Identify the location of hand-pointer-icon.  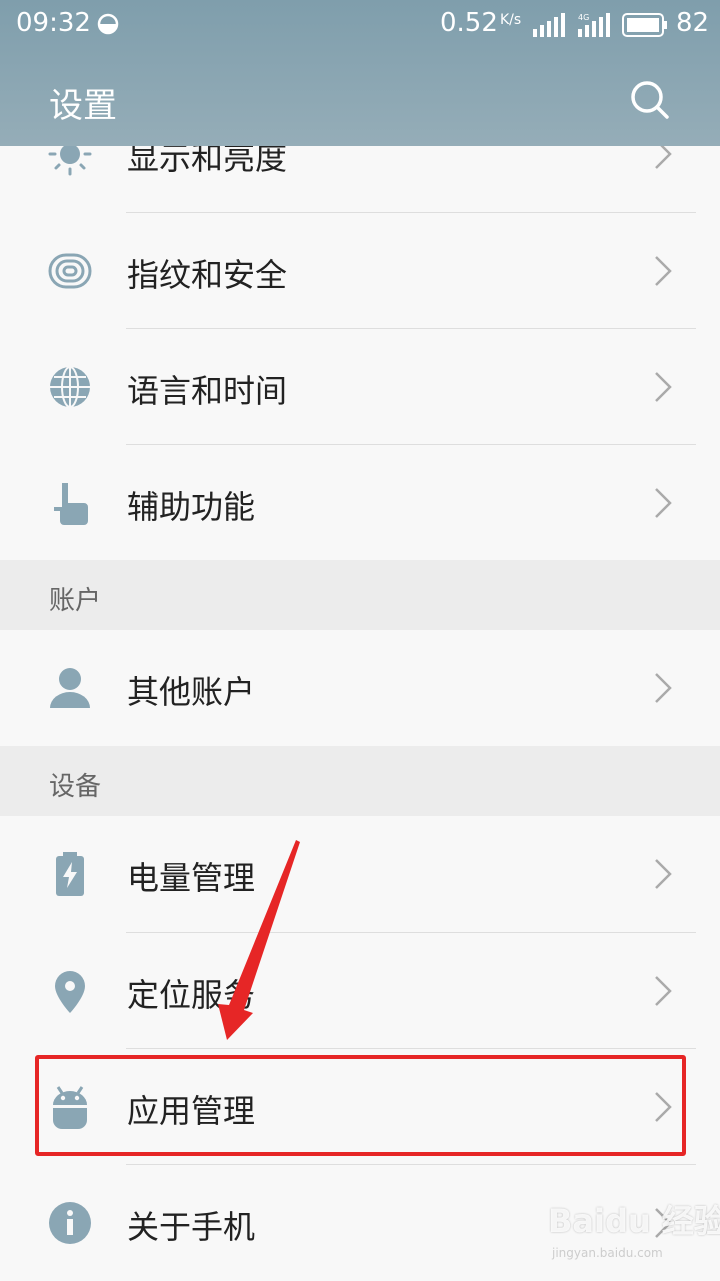
(71, 504).